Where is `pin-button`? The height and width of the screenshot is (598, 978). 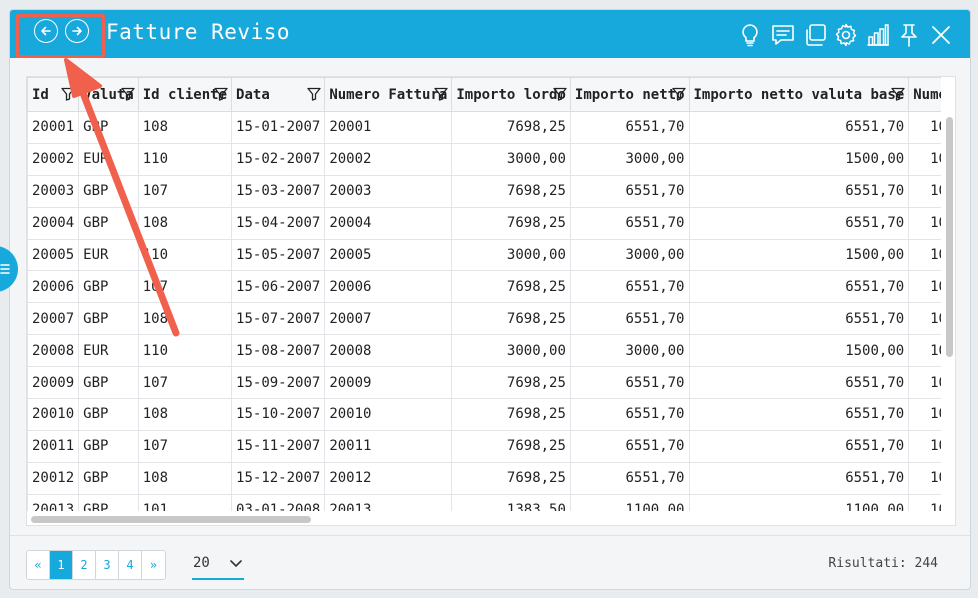
pin-button is located at coordinates (909, 35).